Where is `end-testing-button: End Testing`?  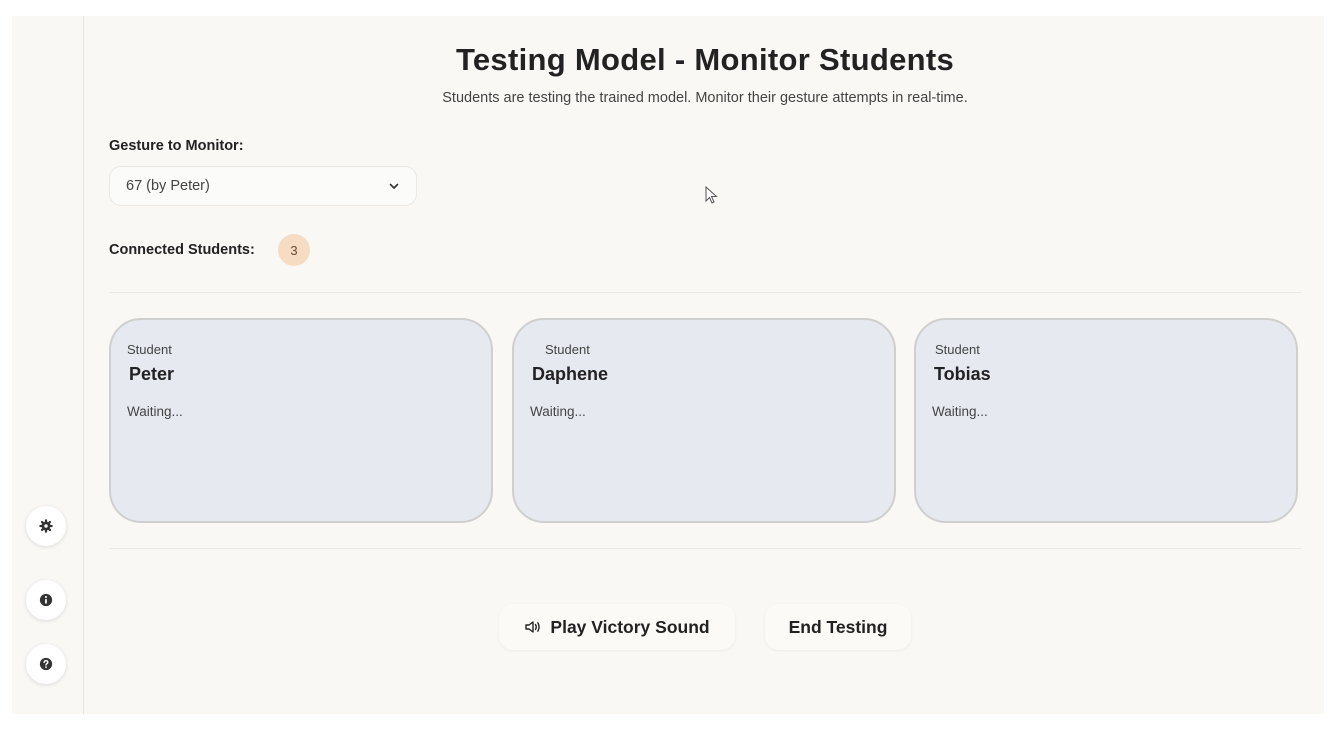 end-testing-button: End Testing is located at coordinates (838, 627).